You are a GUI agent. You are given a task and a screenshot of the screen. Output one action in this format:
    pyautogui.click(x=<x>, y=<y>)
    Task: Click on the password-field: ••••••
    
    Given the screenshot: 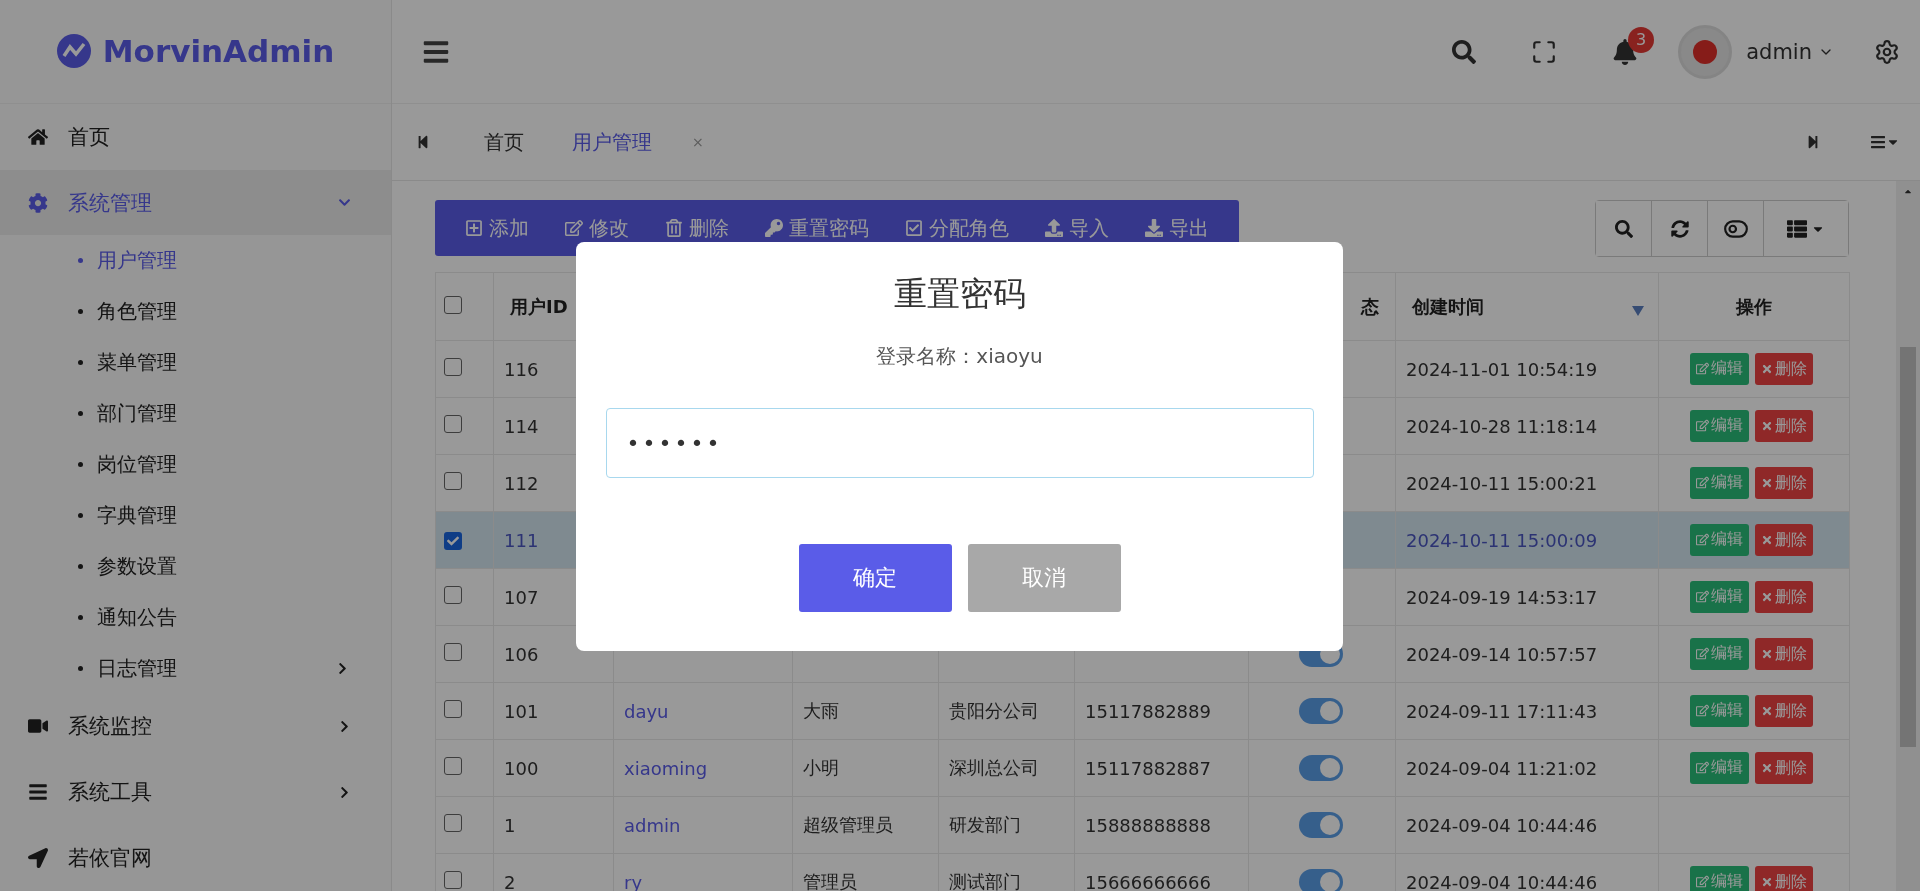 What is the action you would take?
    pyautogui.click(x=959, y=443)
    